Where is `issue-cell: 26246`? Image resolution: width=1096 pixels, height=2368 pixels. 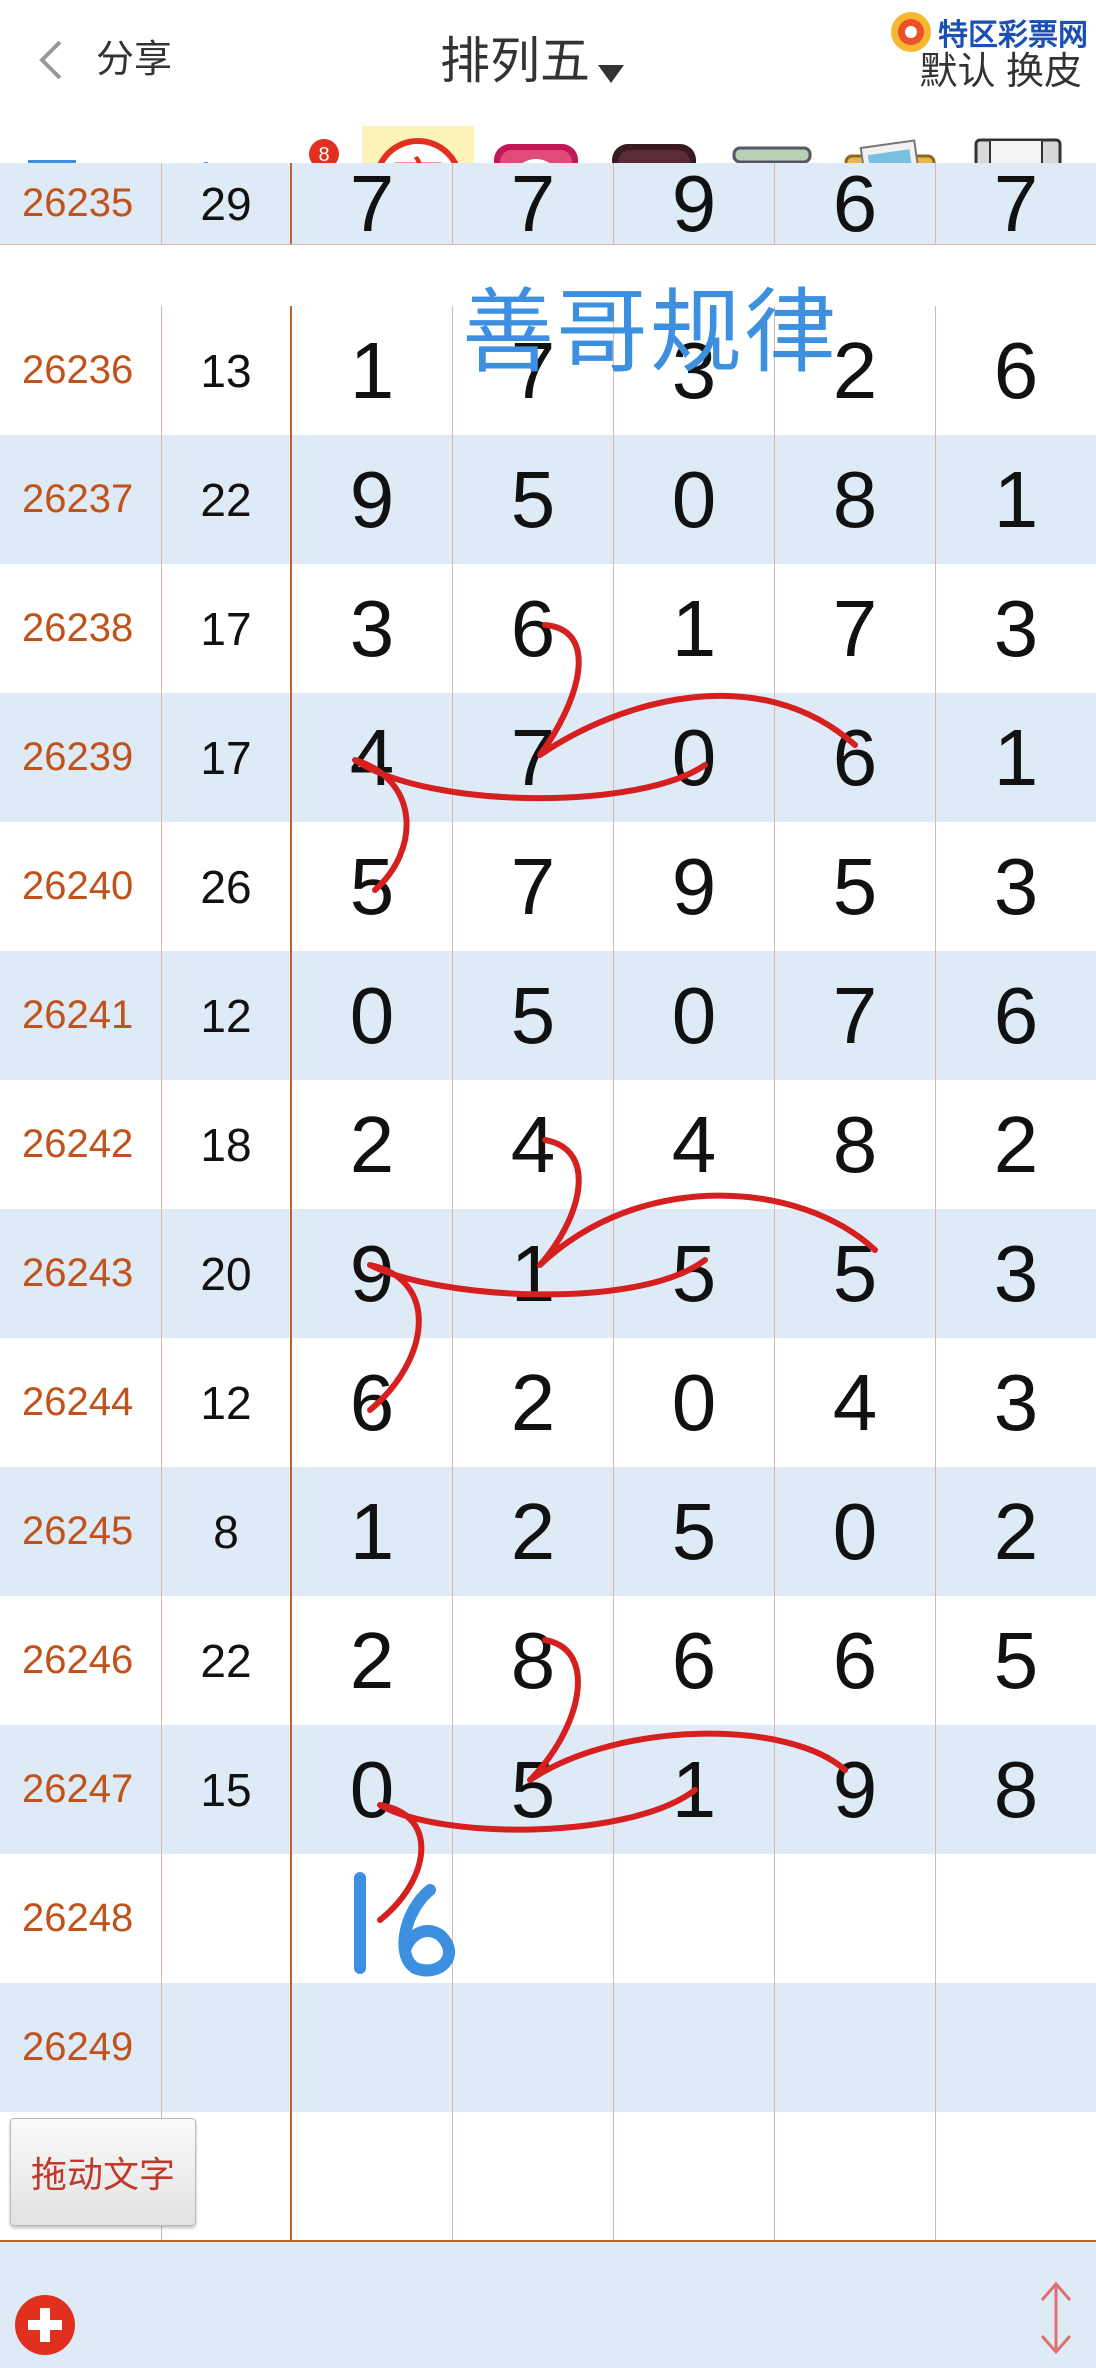 issue-cell: 26246 is located at coordinates (81, 1660).